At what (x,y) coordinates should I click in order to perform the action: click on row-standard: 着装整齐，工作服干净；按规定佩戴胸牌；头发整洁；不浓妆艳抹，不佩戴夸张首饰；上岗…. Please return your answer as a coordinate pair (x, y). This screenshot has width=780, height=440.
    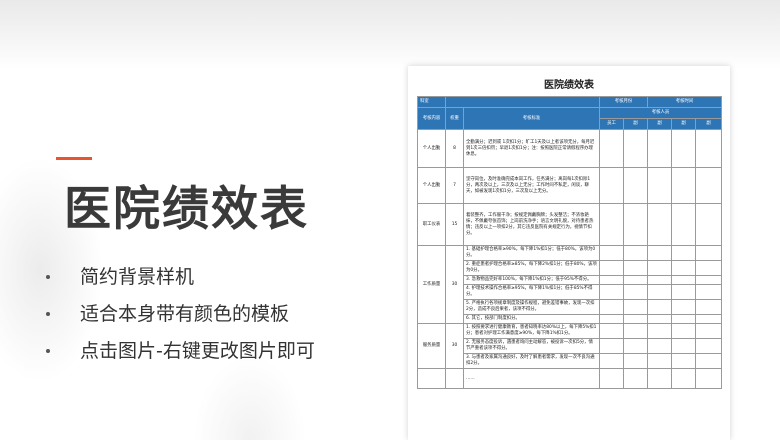
    Looking at the image, I should click on (531, 224).